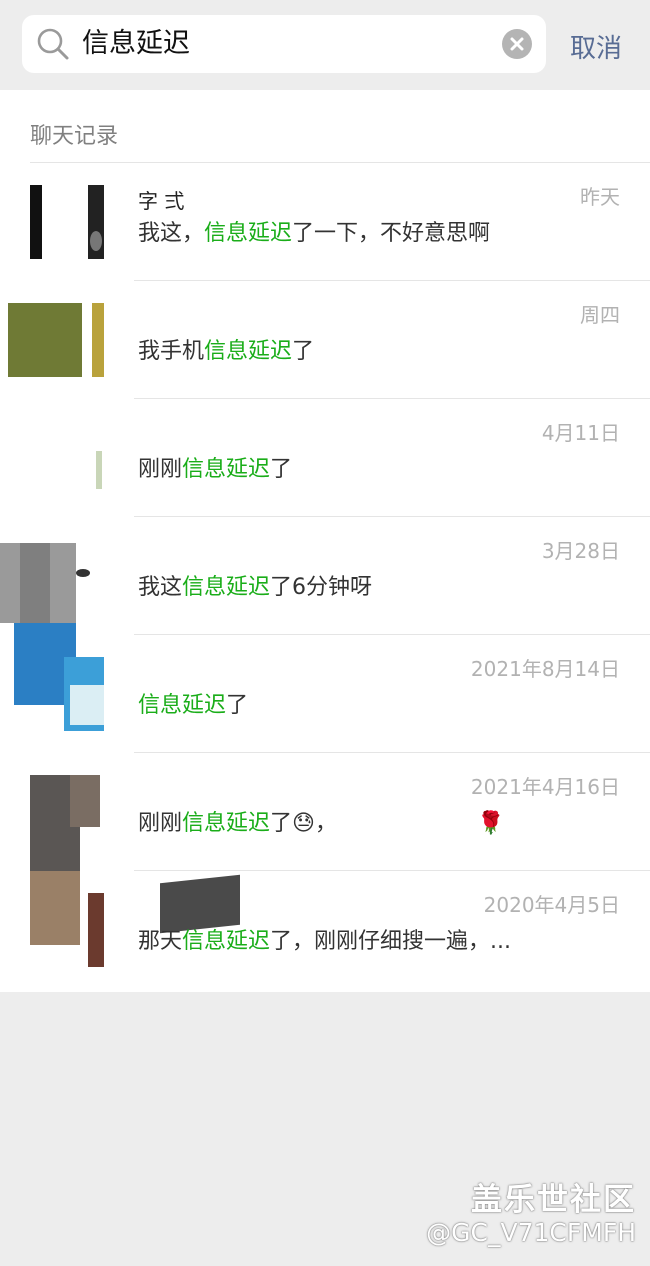  What do you see at coordinates (545, 669) in the screenshot?
I see `message-date: 2021年8月14日` at bounding box center [545, 669].